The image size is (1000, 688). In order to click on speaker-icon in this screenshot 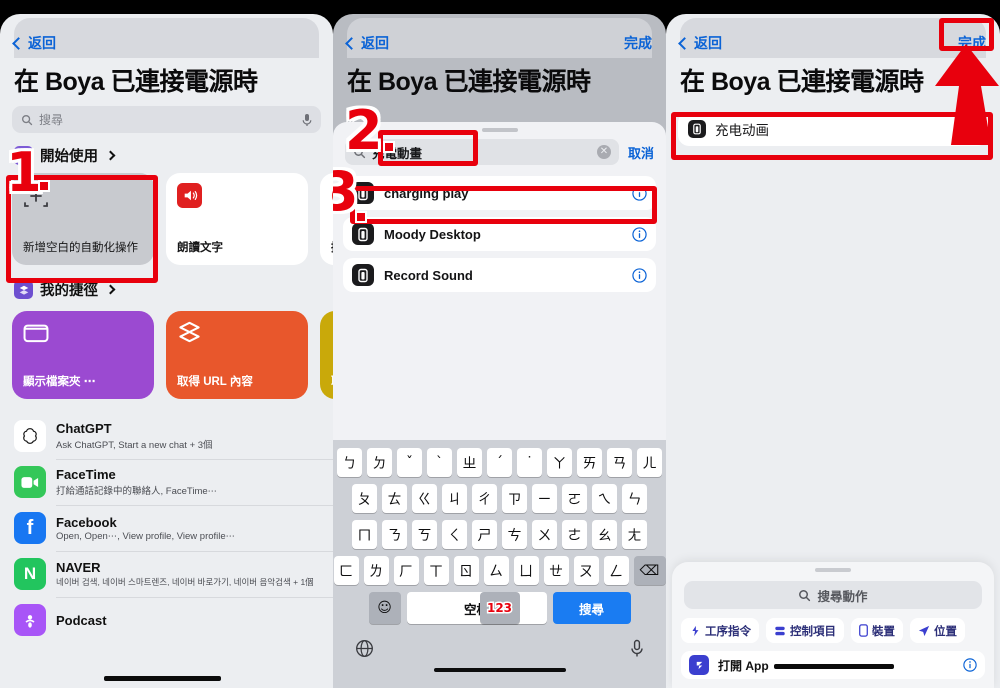, I will do `click(237, 195)`.